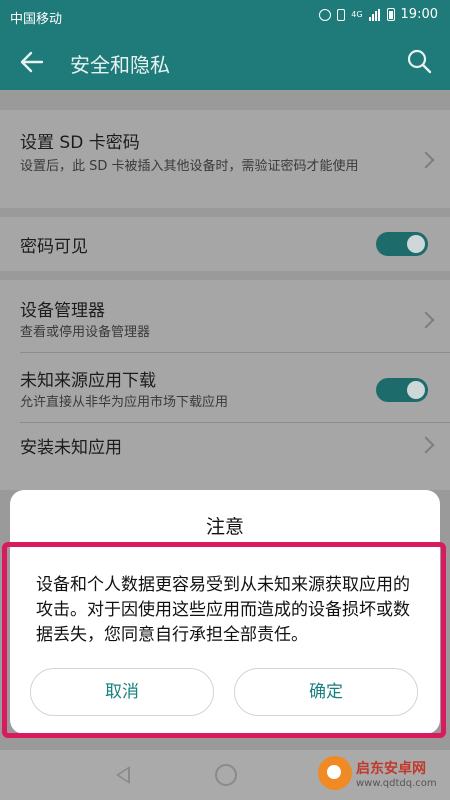 The height and width of the screenshot is (800, 450). I want to click on sd-card-password-title: 设置 SD 卡密码, so click(80, 143).